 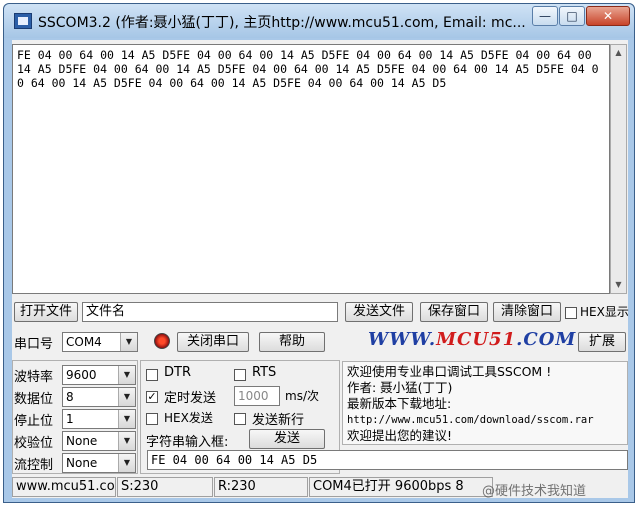 What do you see at coordinates (292, 342) in the screenshot?
I see `help-button: 帮助` at bounding box center [292, 342].